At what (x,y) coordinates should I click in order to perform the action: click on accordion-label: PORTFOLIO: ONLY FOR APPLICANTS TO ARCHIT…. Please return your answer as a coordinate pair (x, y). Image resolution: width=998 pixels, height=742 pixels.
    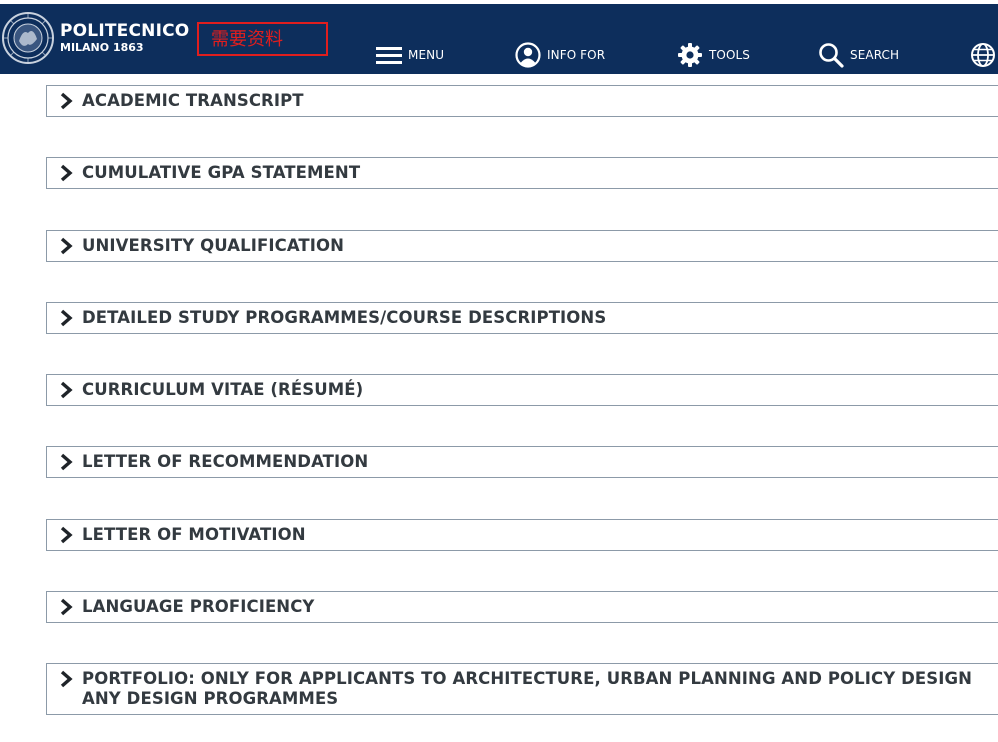
    Looking at the image, I should click on (527, 688).